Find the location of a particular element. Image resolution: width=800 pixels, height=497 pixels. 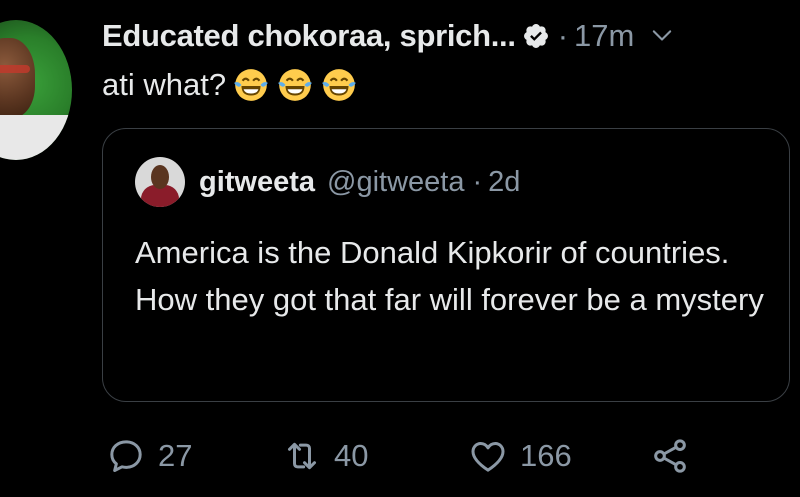

heart-icon is located at coordinates (488, 457).